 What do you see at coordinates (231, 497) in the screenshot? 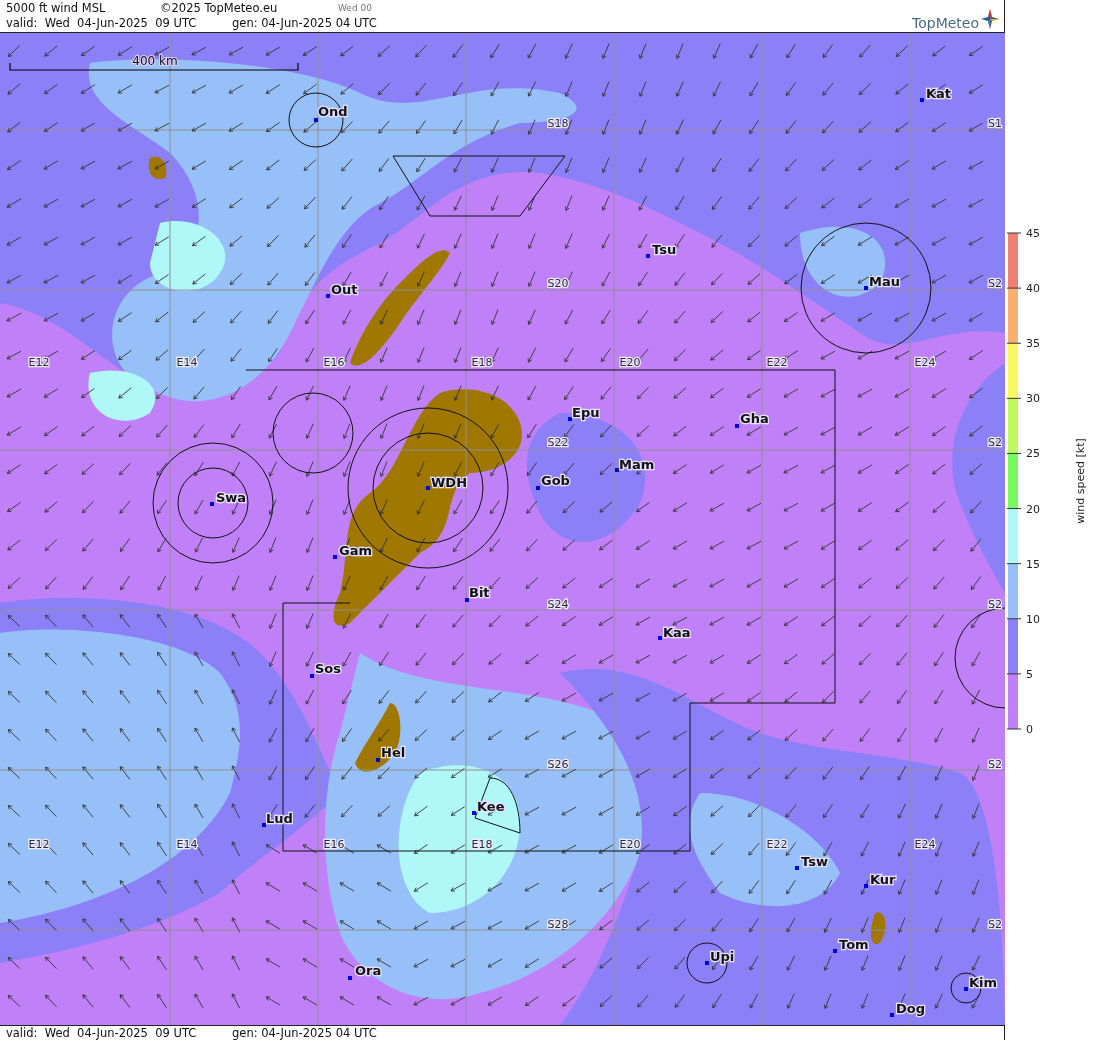
I see `place-label: Swa` at bounding box center [231, 497].